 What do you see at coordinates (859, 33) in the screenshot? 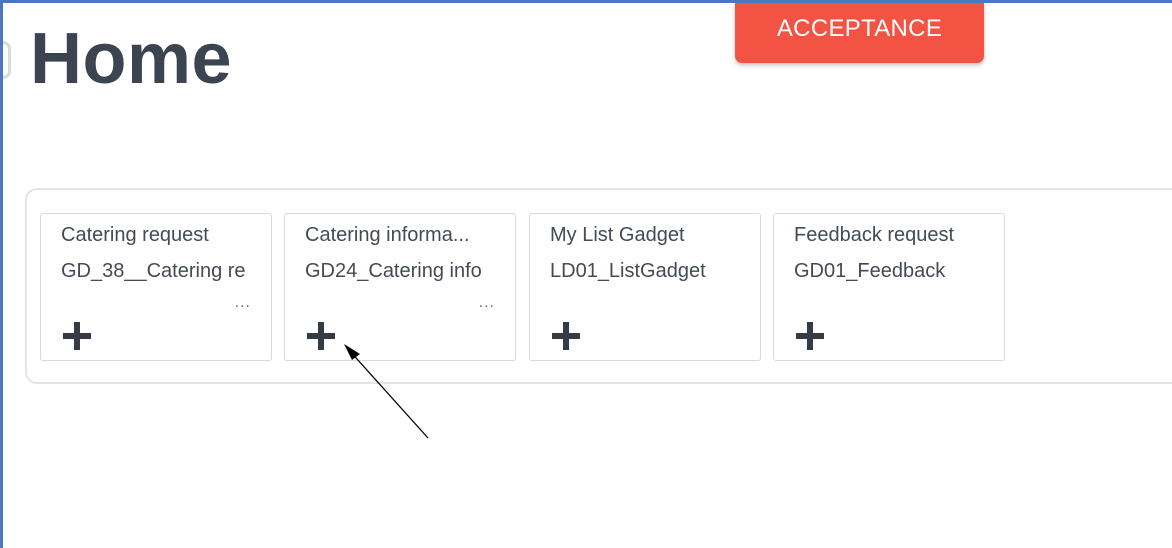
I see `acceptance-button: ACCEPTANCE` at bounding box center [859, 33].